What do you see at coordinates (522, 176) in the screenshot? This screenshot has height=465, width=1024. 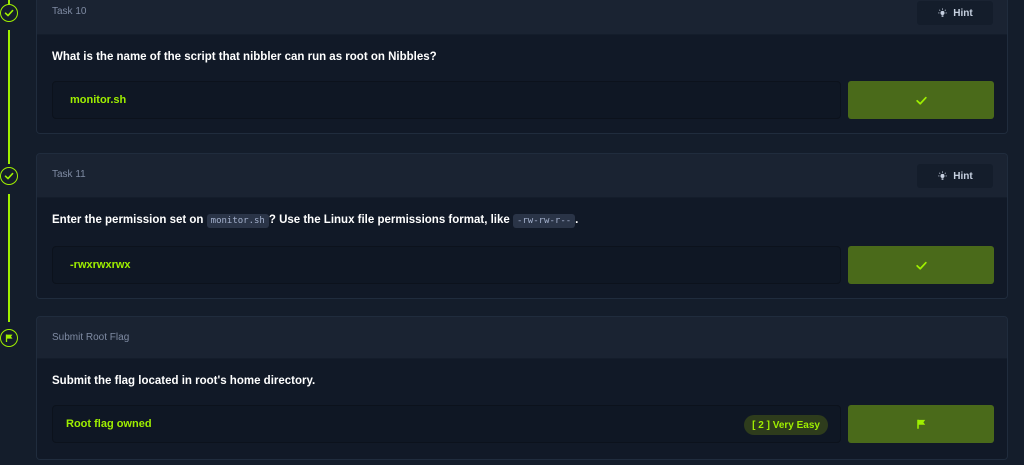 I see `task-11-header: Task 11 Hint` at bounding box center [522, 176].